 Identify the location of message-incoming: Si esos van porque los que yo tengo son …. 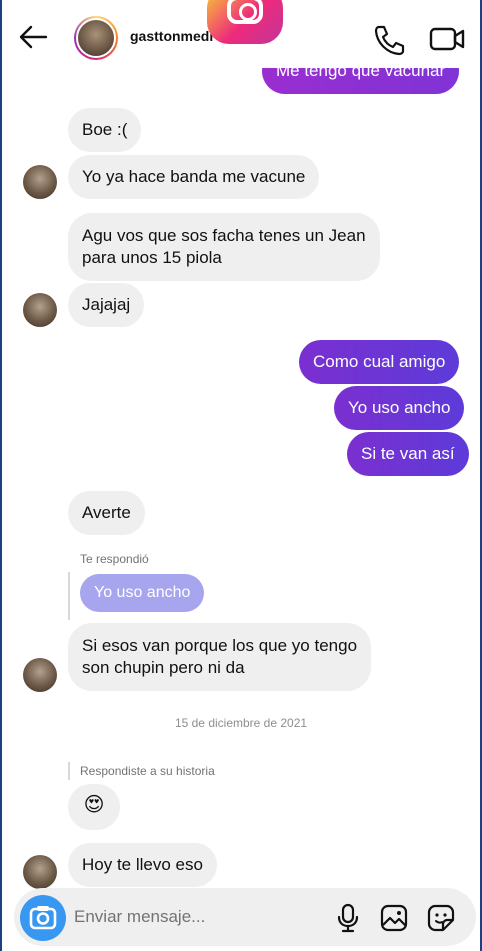
(220, 657).